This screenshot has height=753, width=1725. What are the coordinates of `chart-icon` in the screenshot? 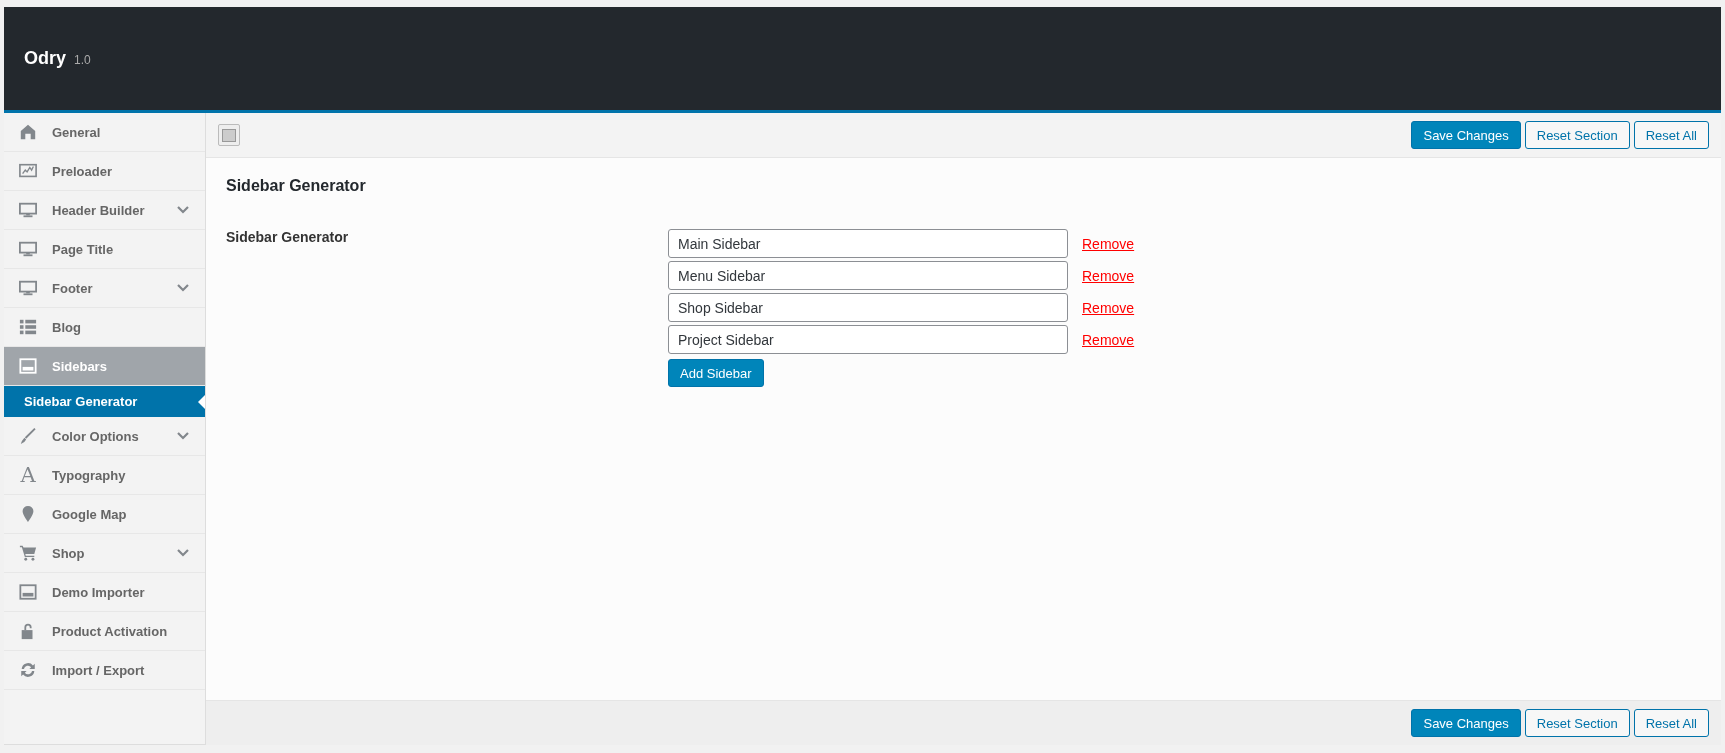 It's located at (28, 171).